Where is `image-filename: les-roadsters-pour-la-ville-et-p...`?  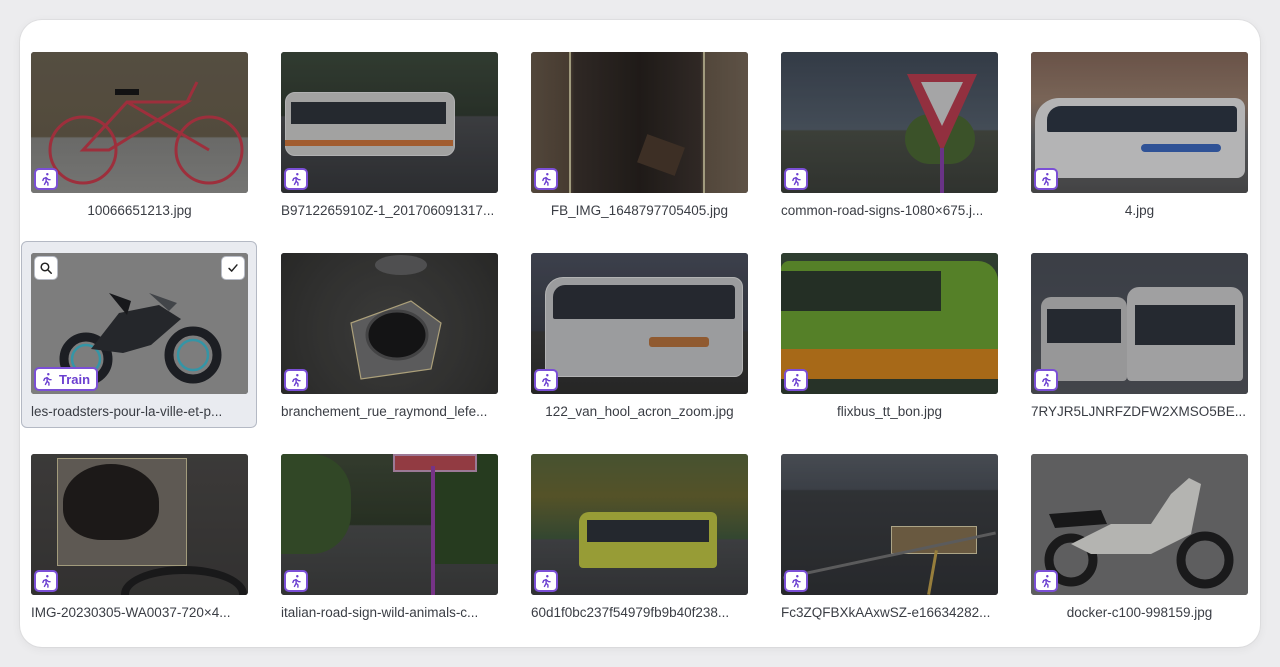
image-filename: les-roadsters-pour-la-ville-et-p... is located at coordinates (127, 411).